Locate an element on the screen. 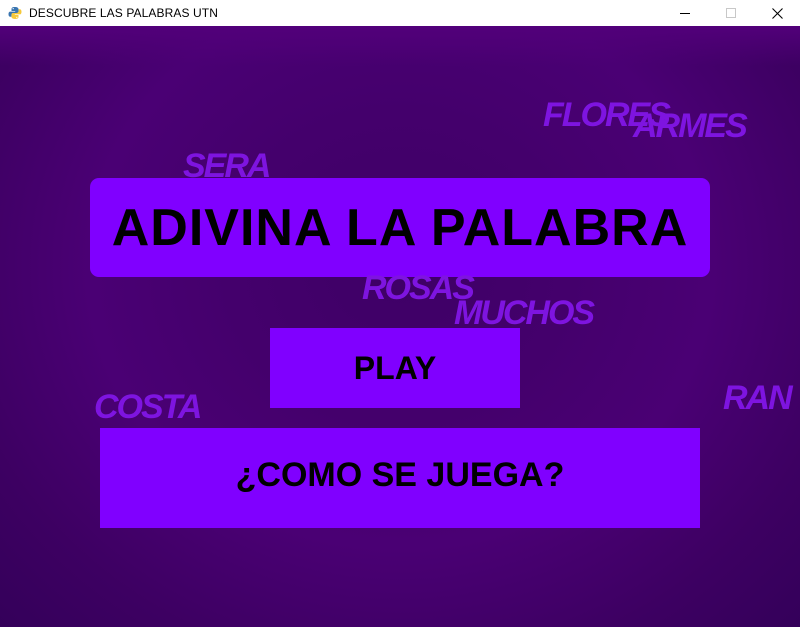 The width and height of the screenshot is (800, 627). maximize-icon is located at coordinates (731, 13).